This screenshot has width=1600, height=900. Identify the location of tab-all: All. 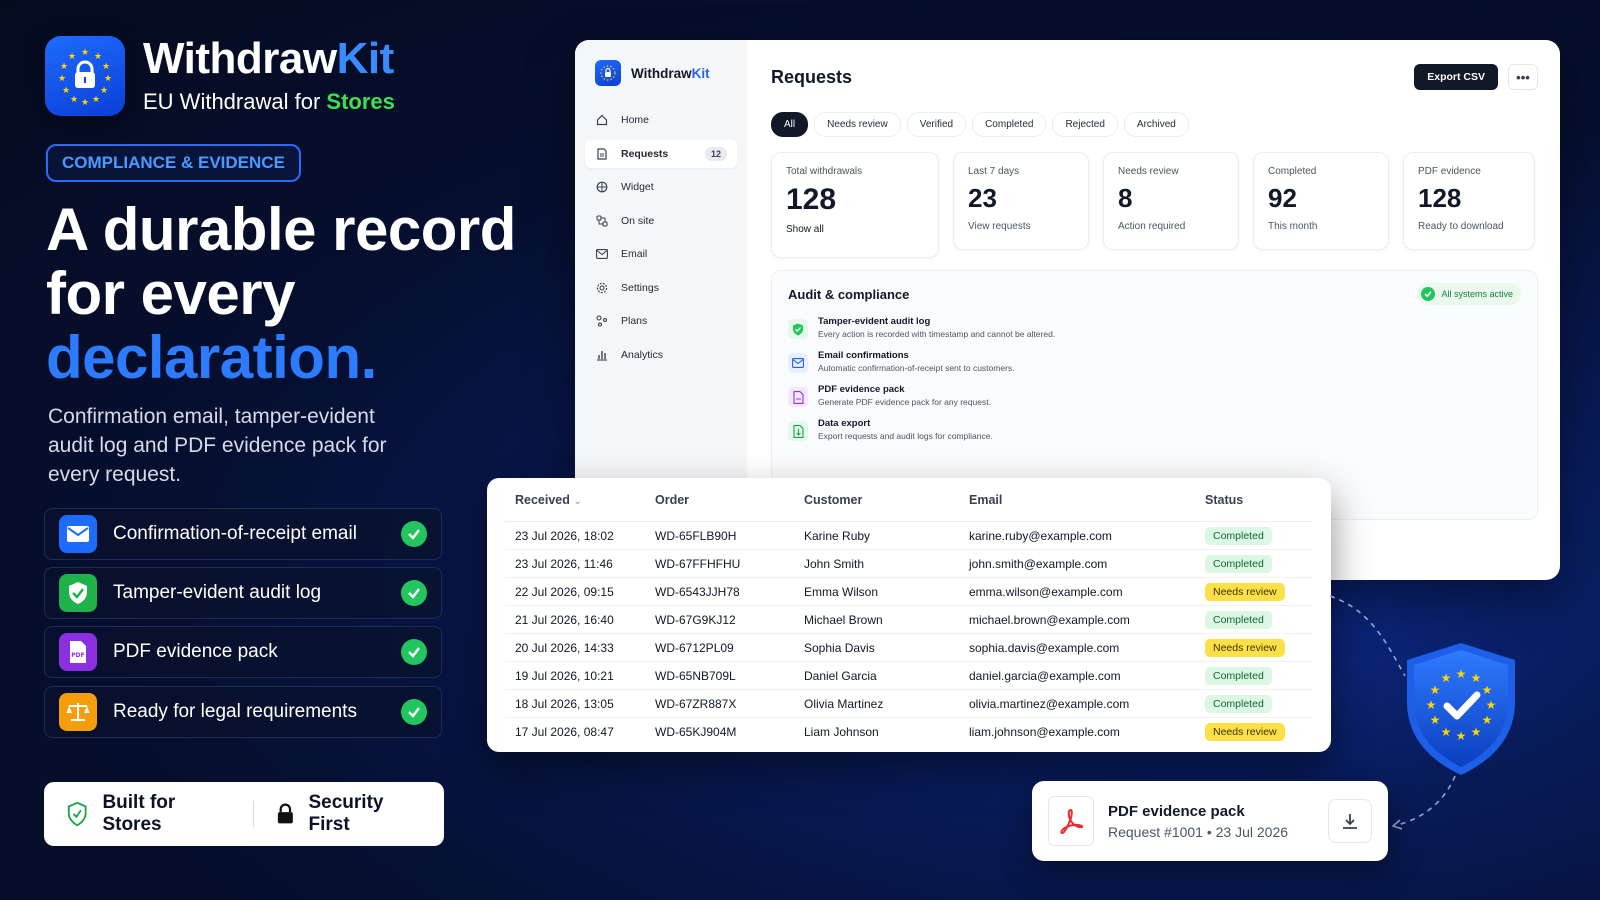
(790, 124).